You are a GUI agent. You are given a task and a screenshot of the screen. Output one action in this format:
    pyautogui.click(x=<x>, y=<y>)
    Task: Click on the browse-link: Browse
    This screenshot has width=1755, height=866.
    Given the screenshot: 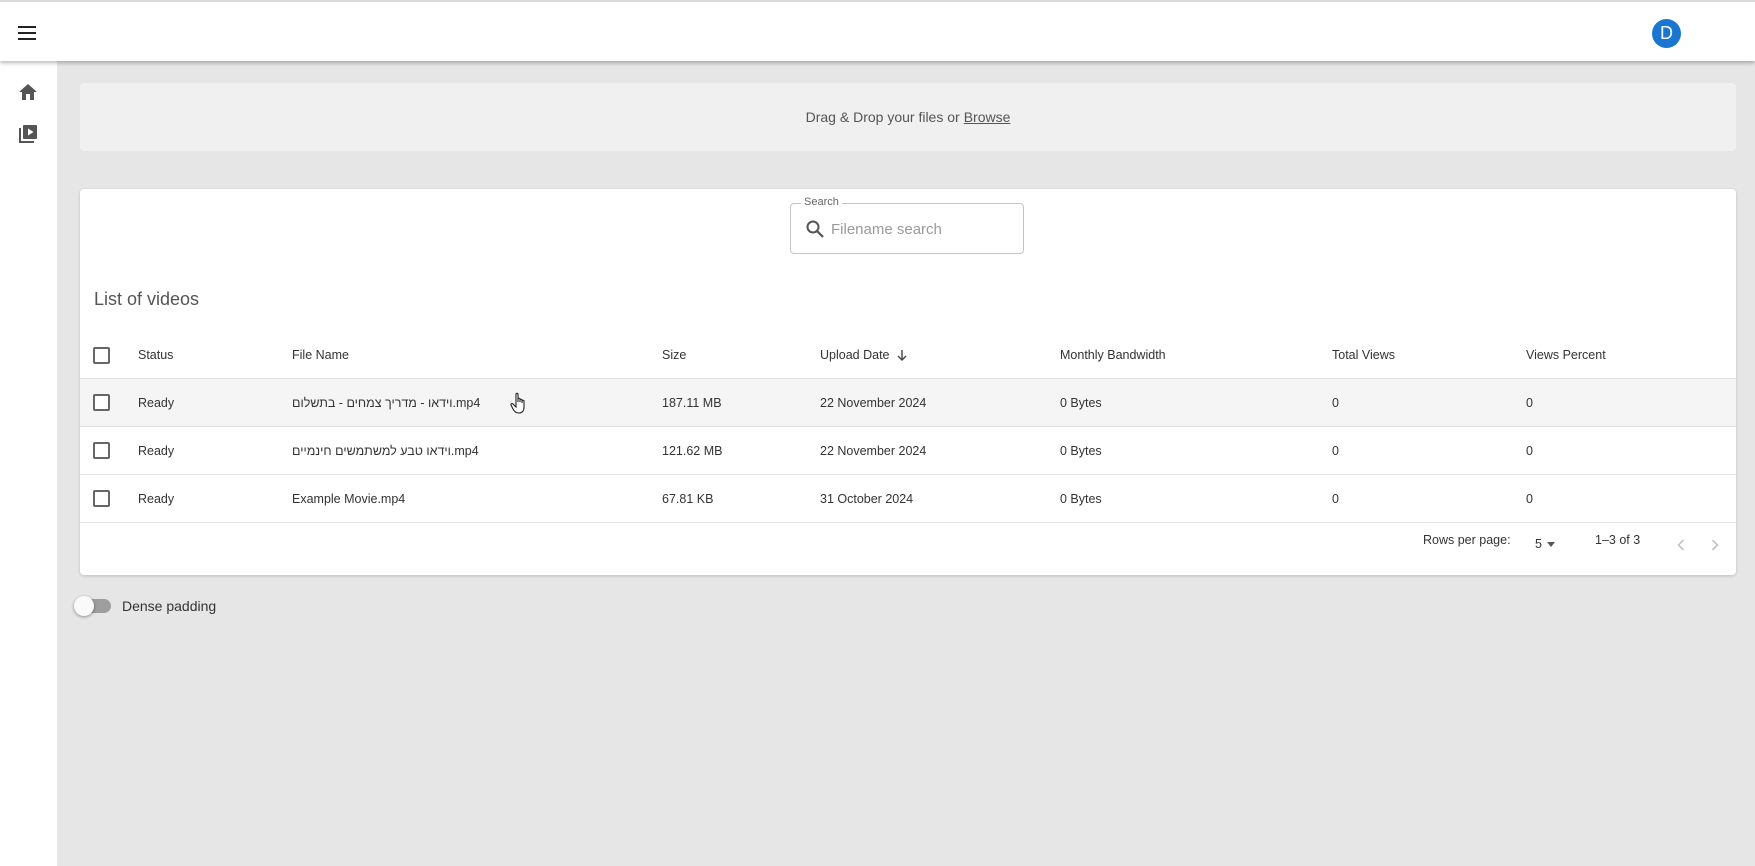 What is the action you would take?
    pyautogui.click(x=987, y=117)
    